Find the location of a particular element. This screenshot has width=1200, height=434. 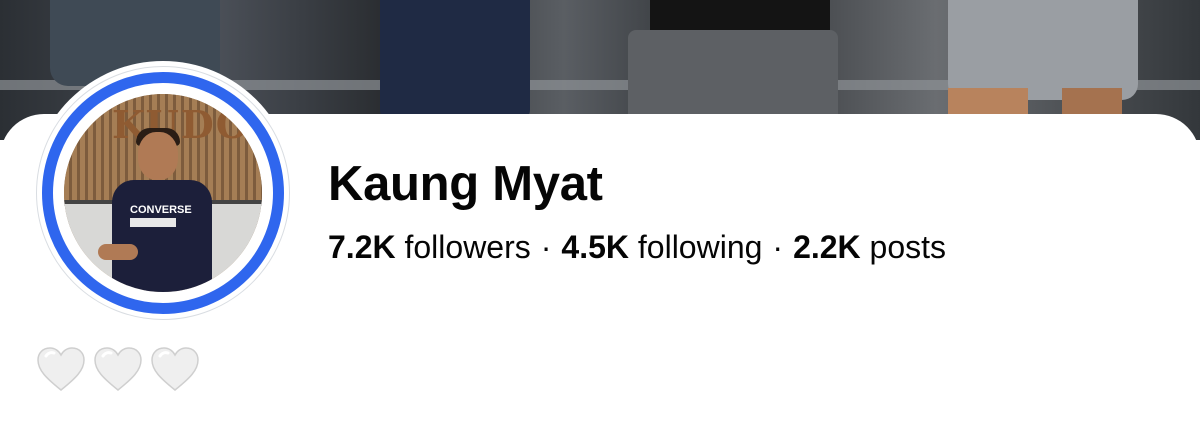

posts-label: posts is located at coordinates (908, 247).